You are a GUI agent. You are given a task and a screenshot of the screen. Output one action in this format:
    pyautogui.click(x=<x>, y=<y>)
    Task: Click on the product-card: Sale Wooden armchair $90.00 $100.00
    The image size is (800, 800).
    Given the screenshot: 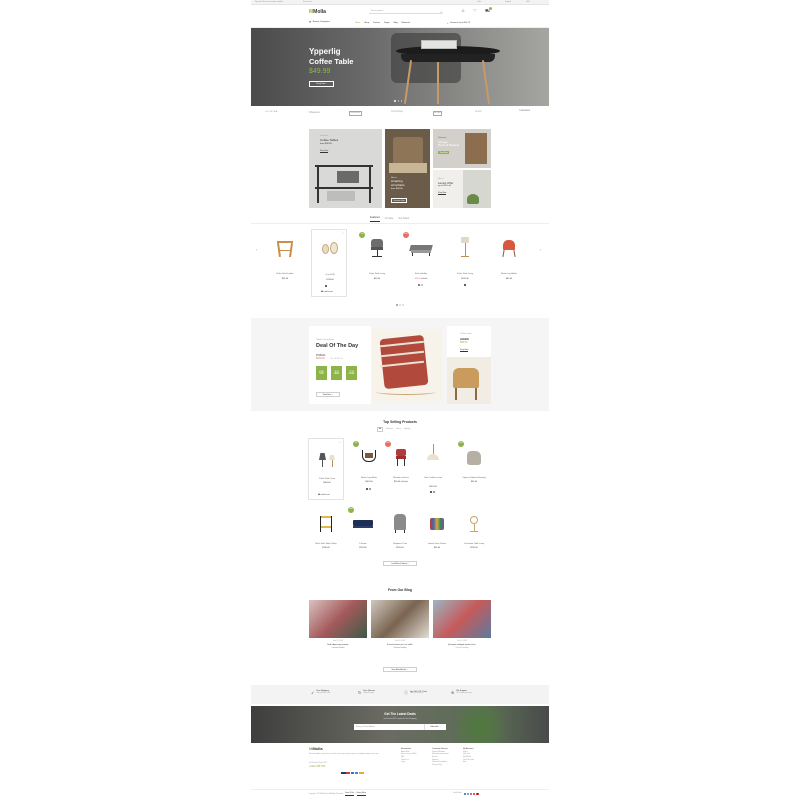 What is the action you would take?
    pyautogui.click(x=401, y=465)
    